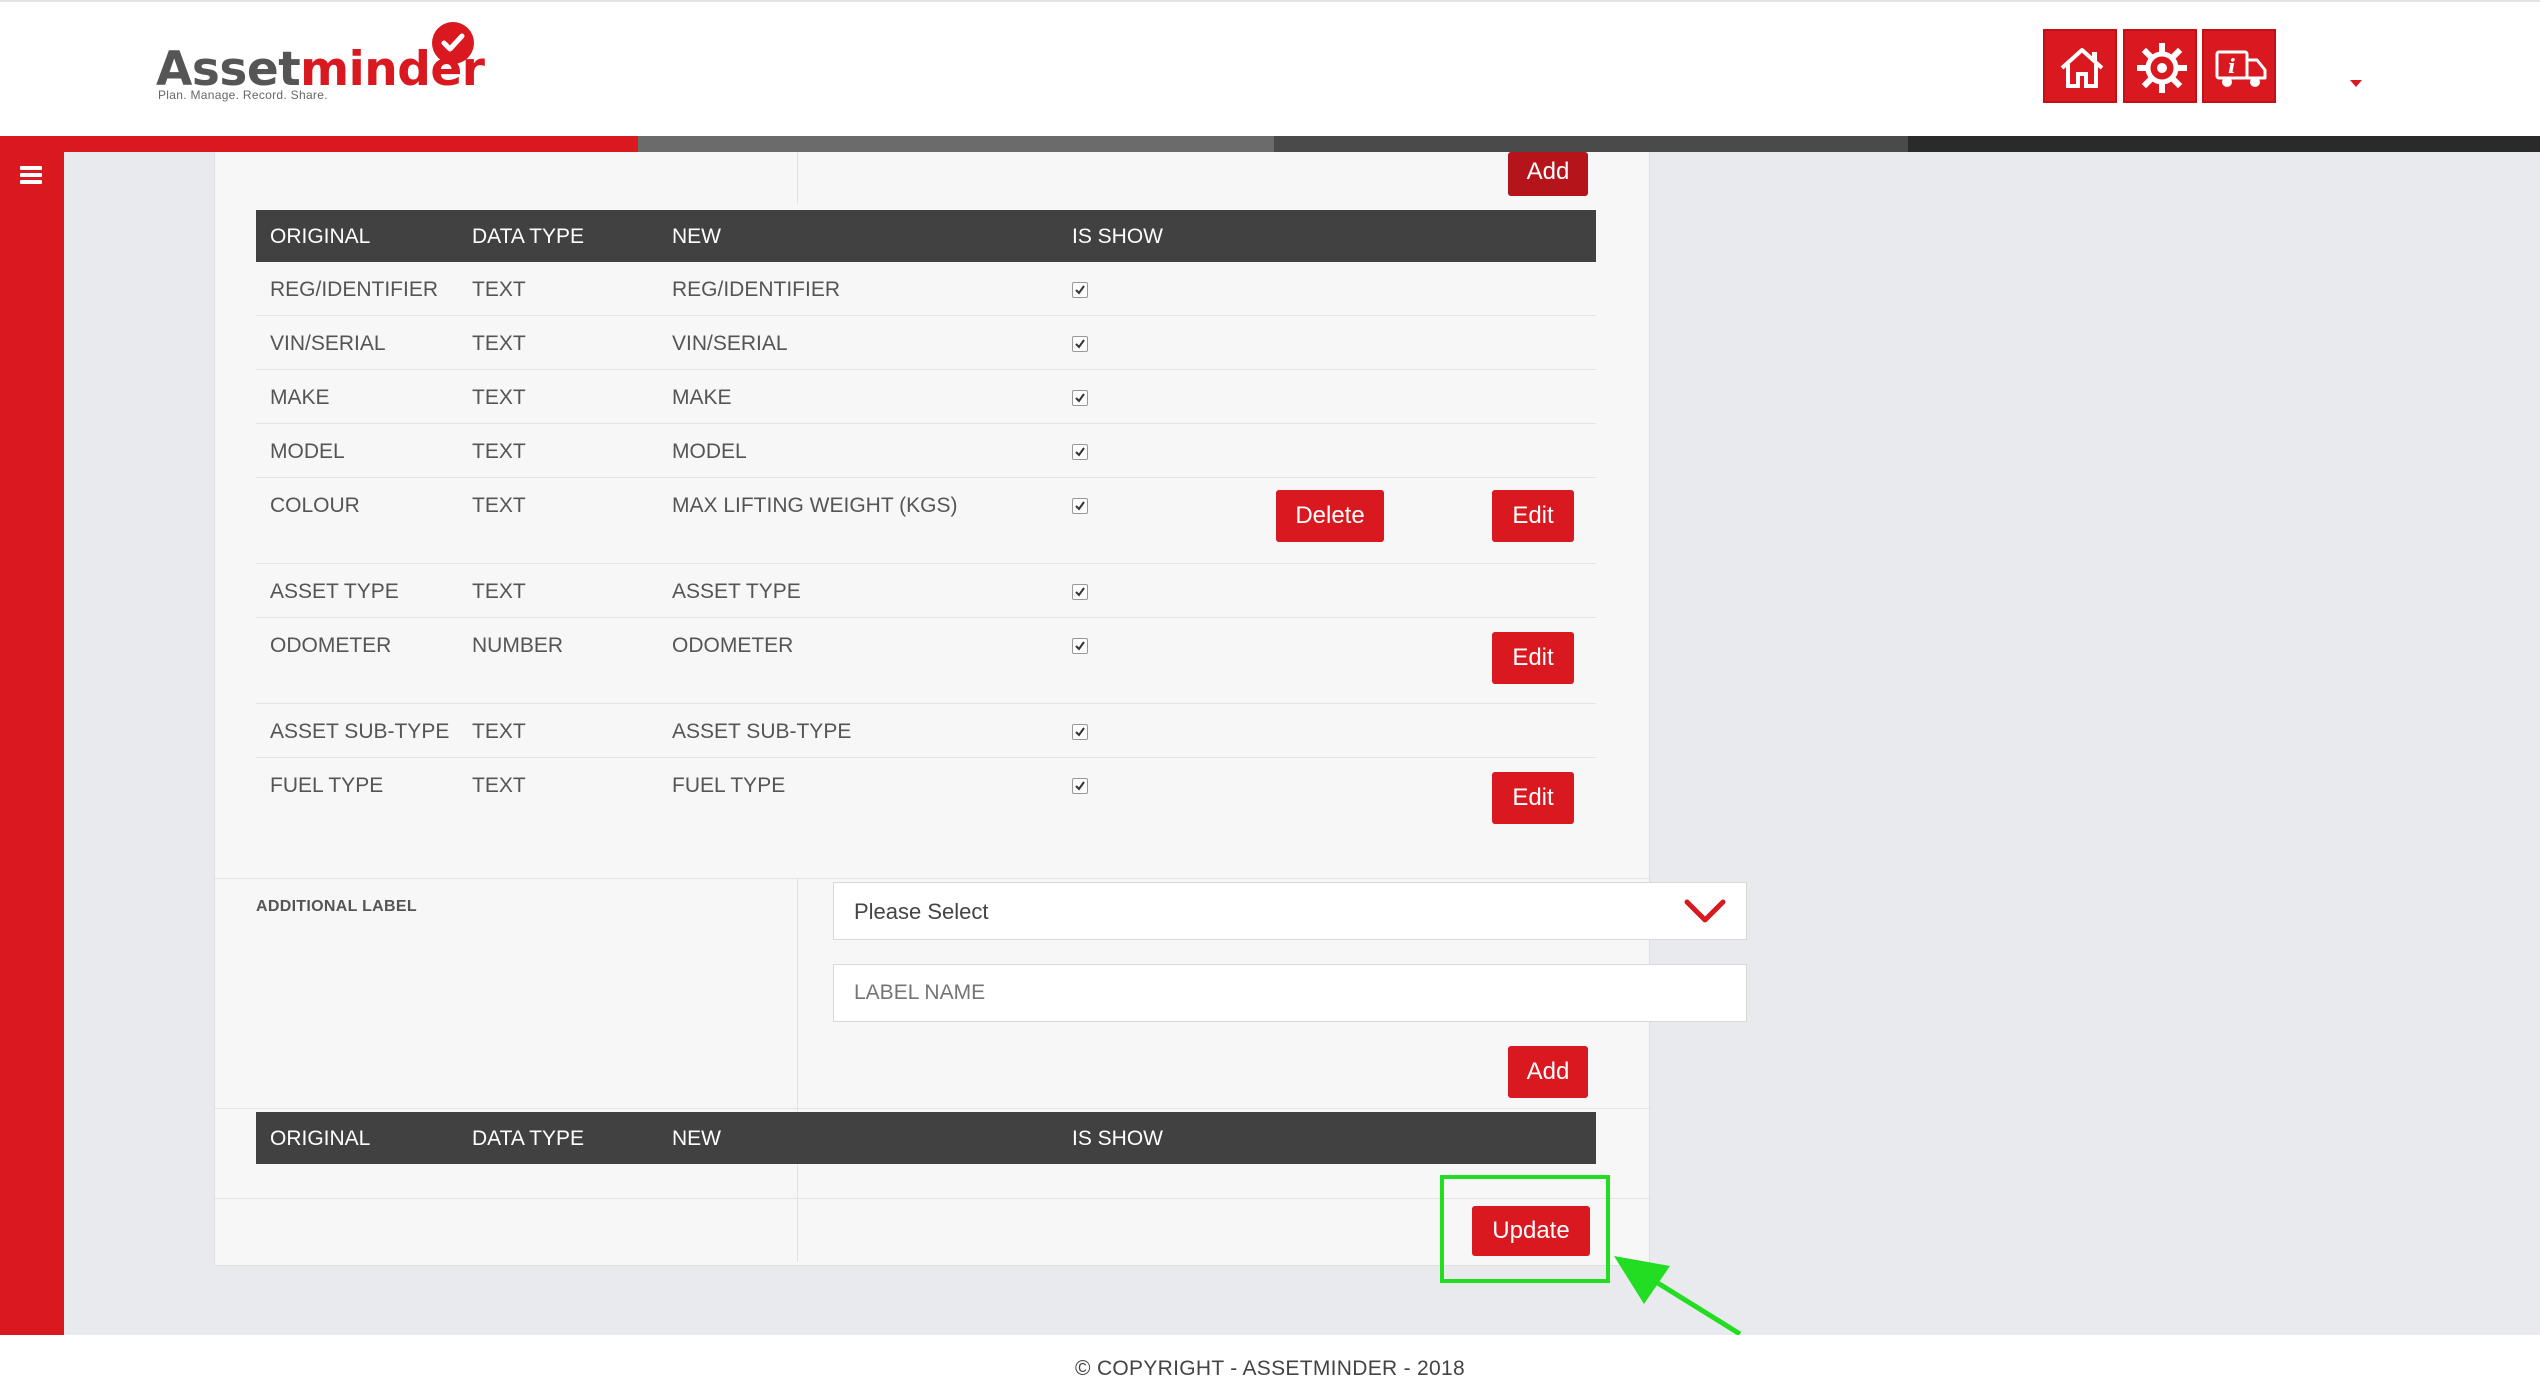  Describe the element at coordinates (331, 645) in the screenshot. I see `cell-original: ODOMETER` at that location.